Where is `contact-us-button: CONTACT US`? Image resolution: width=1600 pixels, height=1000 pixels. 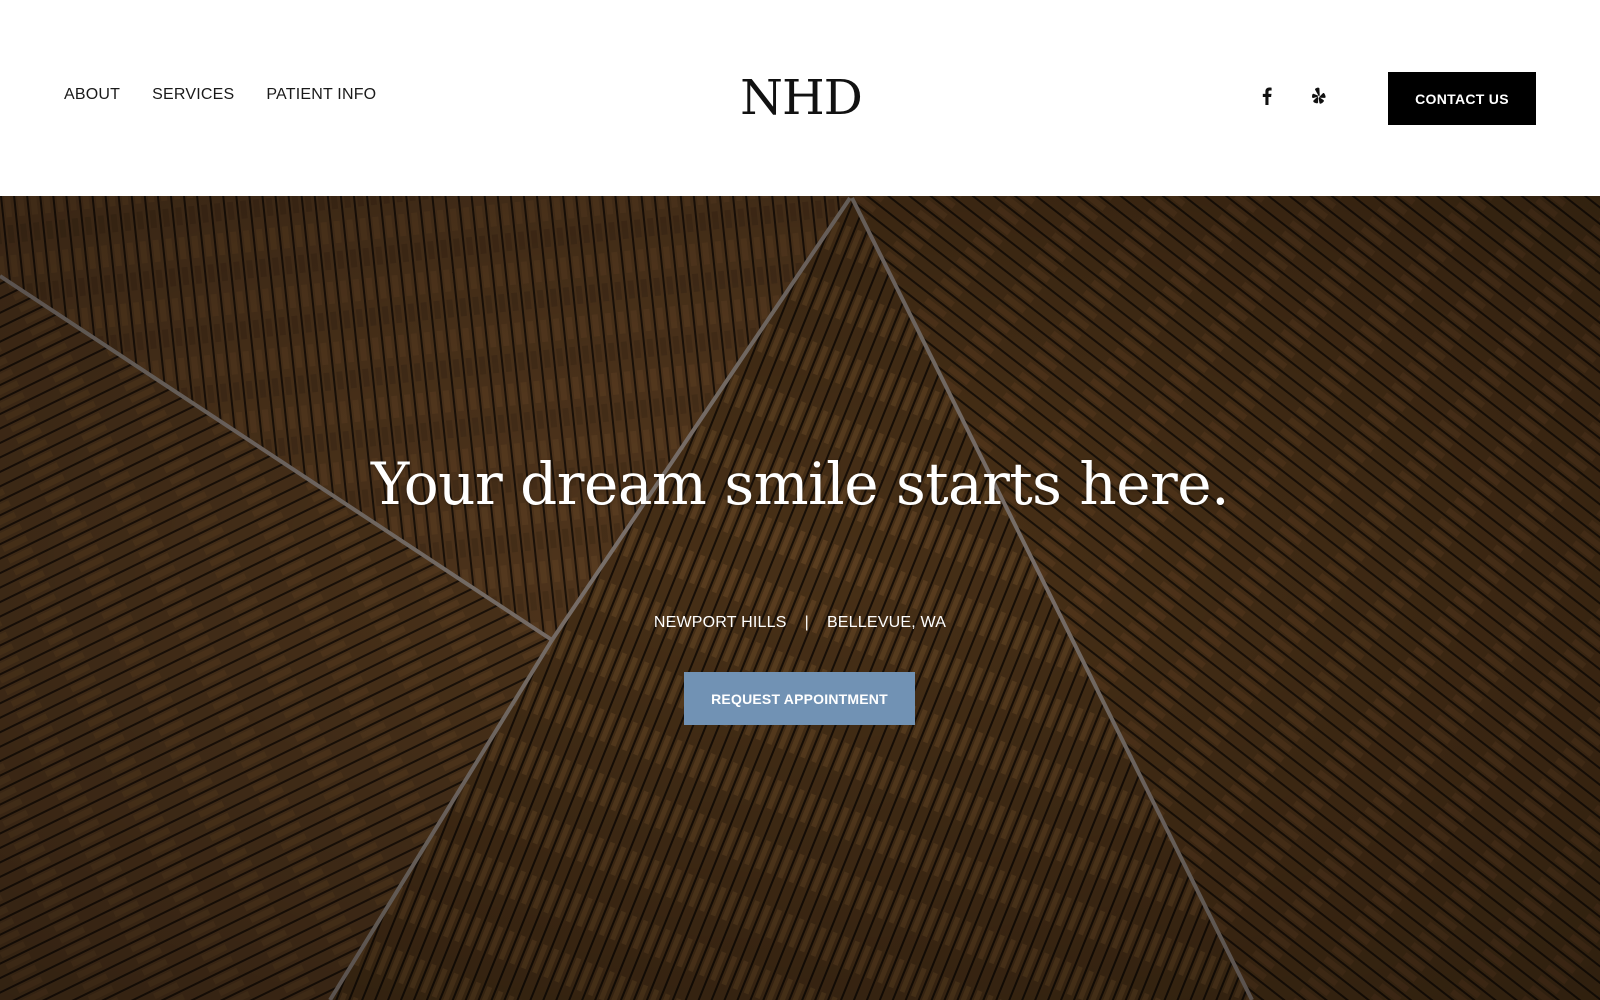
contact-us-button: CONTACT US is located at coordinates (1462, 98).